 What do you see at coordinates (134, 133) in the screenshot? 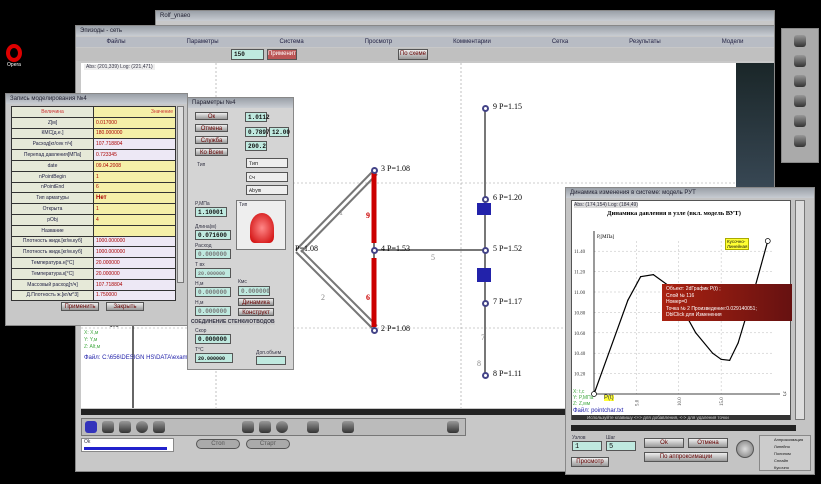
I see `row-value: 180.000000` at bounding box center [134, 133].